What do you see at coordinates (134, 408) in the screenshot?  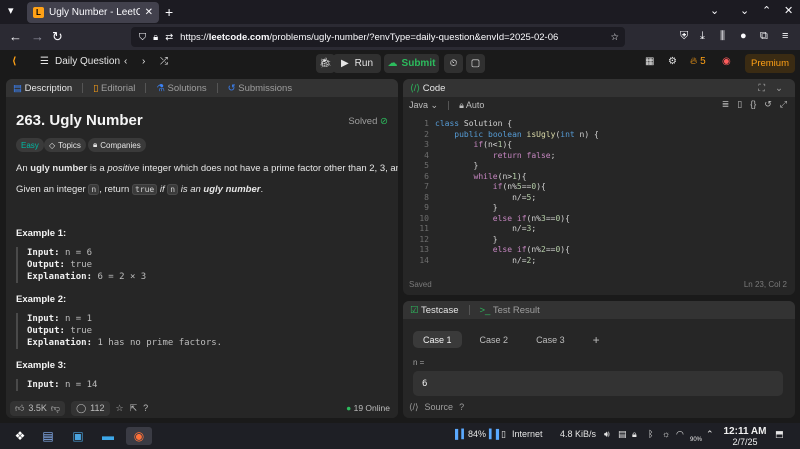 I see `share-icon: ⇱` at bounding box center [134, 408].